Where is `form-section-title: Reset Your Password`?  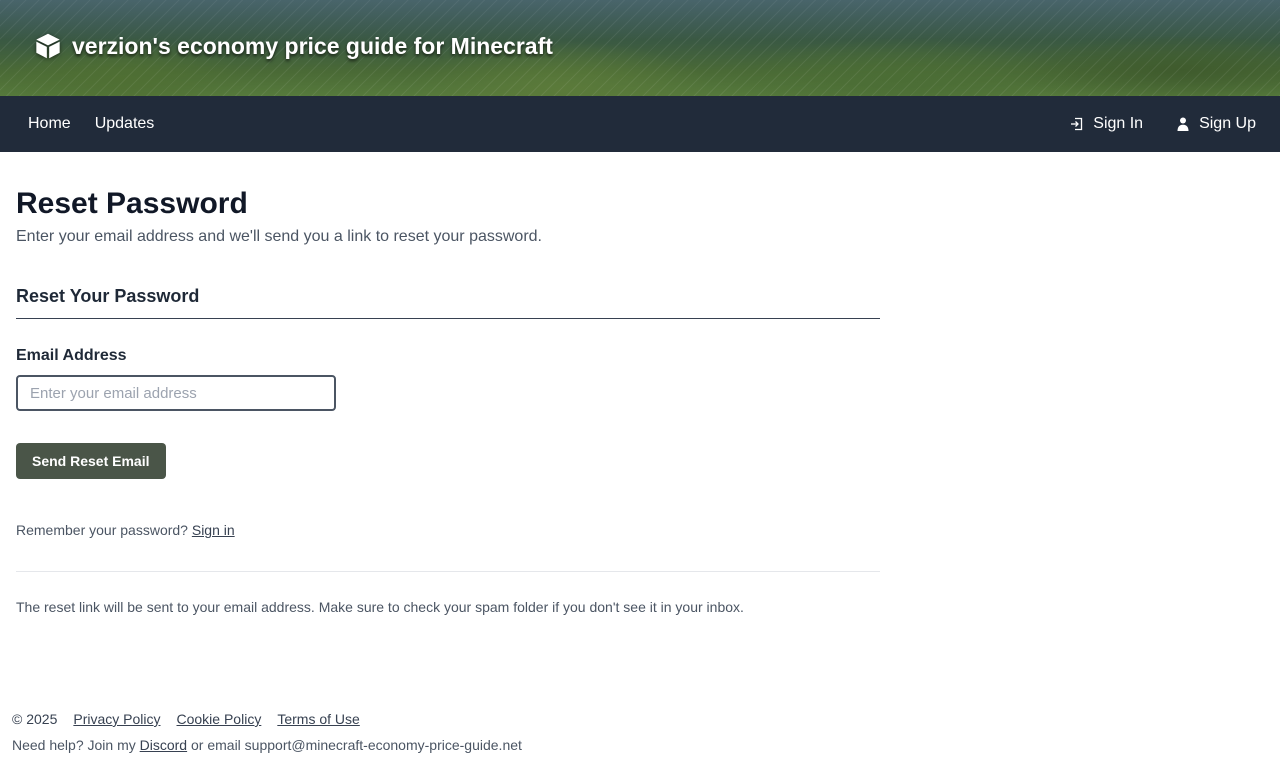 form-section-title: Reset Your Password is located at coordinates (448, 302).